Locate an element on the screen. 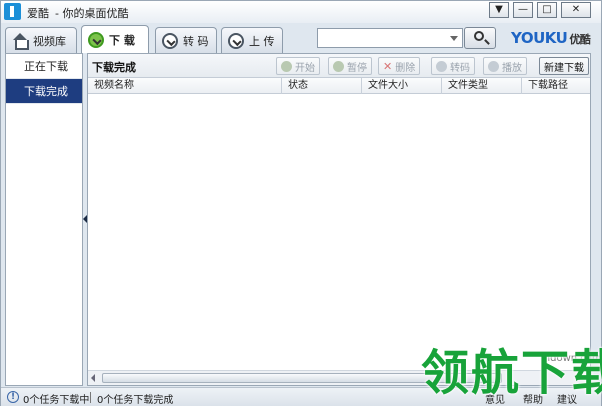 The height and width of the screenshot is (406, 602). pause-button: 暂停 is located at coordinates (350, 66).